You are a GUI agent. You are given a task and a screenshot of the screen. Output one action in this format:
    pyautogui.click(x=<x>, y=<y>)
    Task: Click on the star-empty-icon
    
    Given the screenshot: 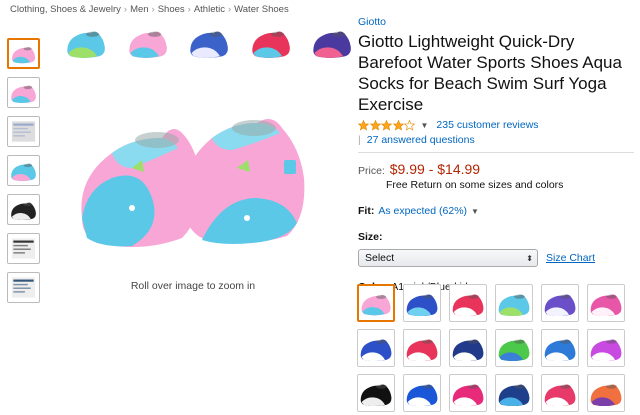 What is the action you would take?
    pyautogui.click(x=409, y=125)
    